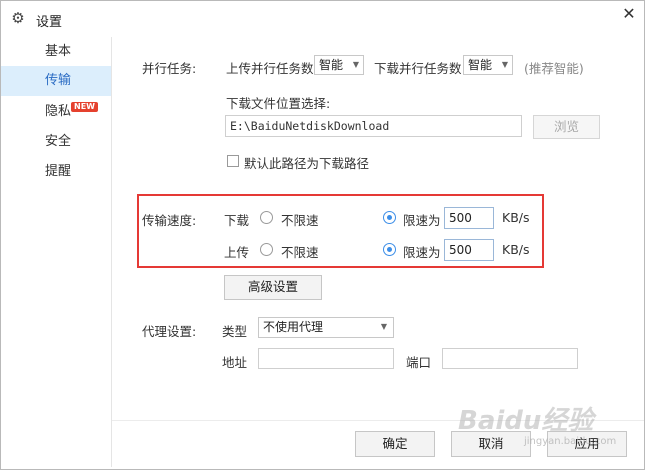 The height and width of the screenshot is (470, 645). What do you see at coordinates (270, 68) in the screenshot?
I see `upload-parallel-label: 上传并行任务数` at bounding box center [270, 68].